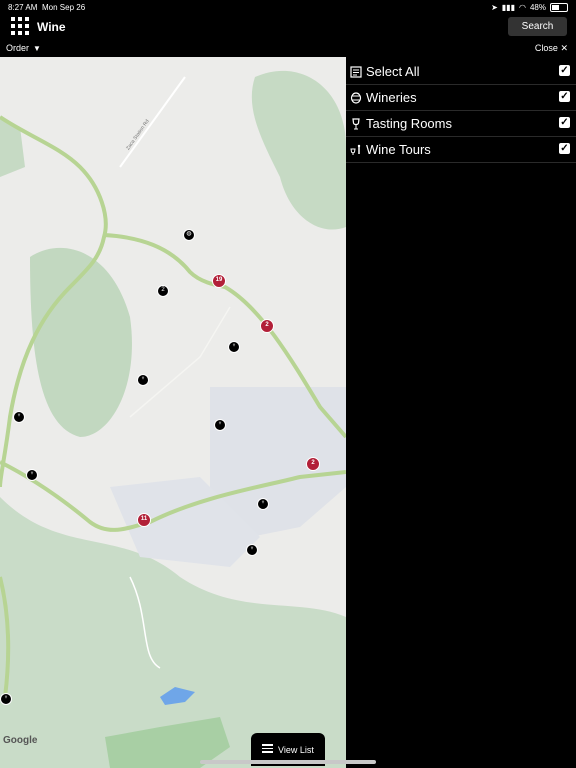 The width and height of the screenshot is (576, 768). I want to click on status-right: ➤ ▮▮▮ ◠ 48%, so click(529, 7).